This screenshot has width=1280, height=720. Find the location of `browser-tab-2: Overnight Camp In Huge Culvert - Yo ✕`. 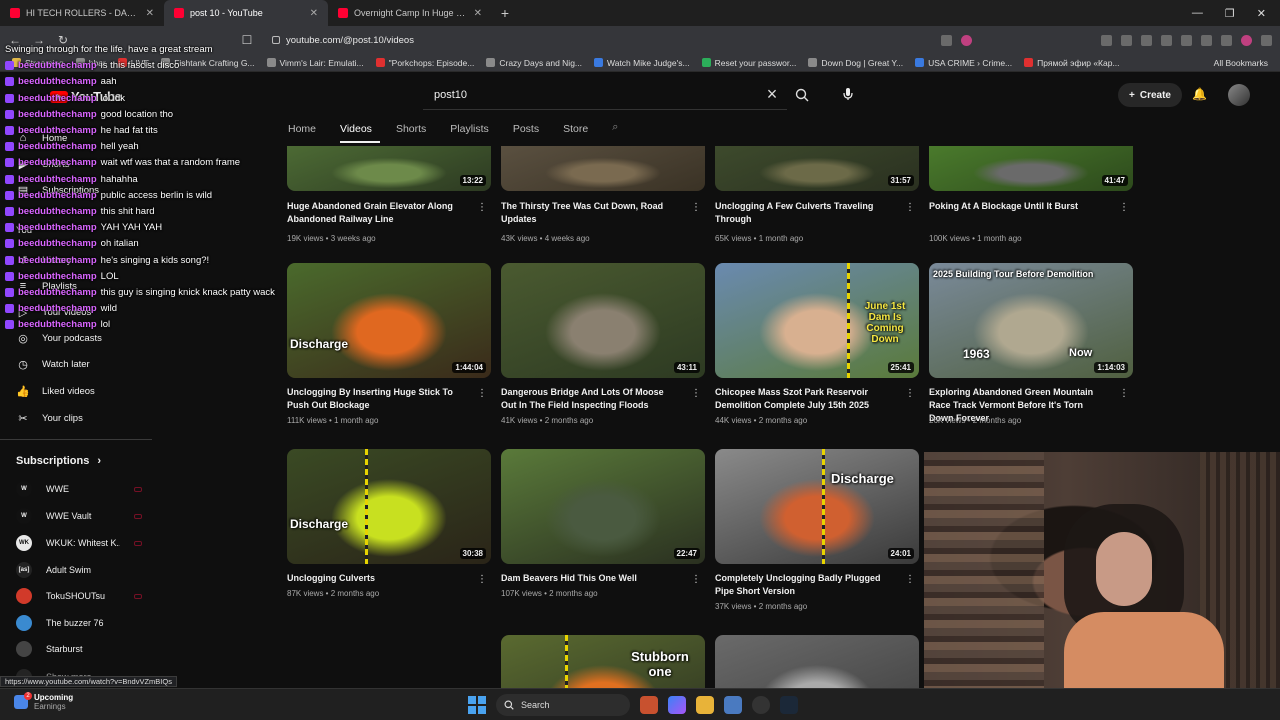

browser-tab-2: Overnight Camp In Huge Culvert - Yo ✕ is located at coordinates (410, 13).